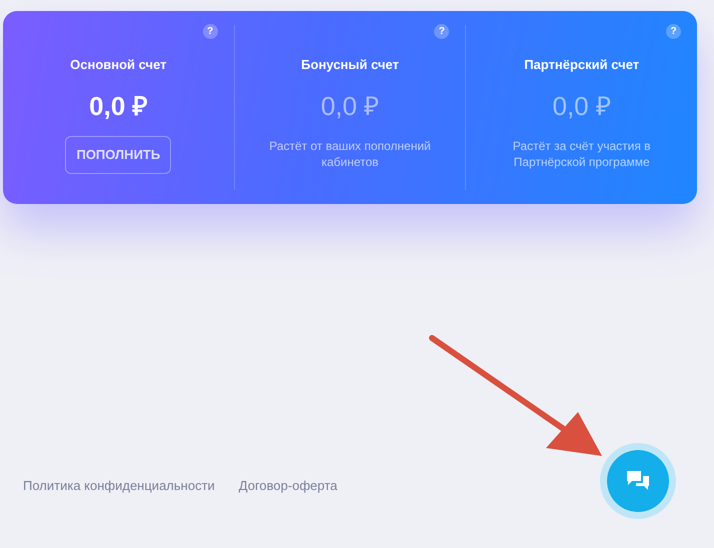 This screenshot has height=548, width=714. What do you see at coordinates (350, 154) in the screenshot?
I see `account-description: Растёт от ваших пополнений кабинетов` at bounding box center [350, 154].